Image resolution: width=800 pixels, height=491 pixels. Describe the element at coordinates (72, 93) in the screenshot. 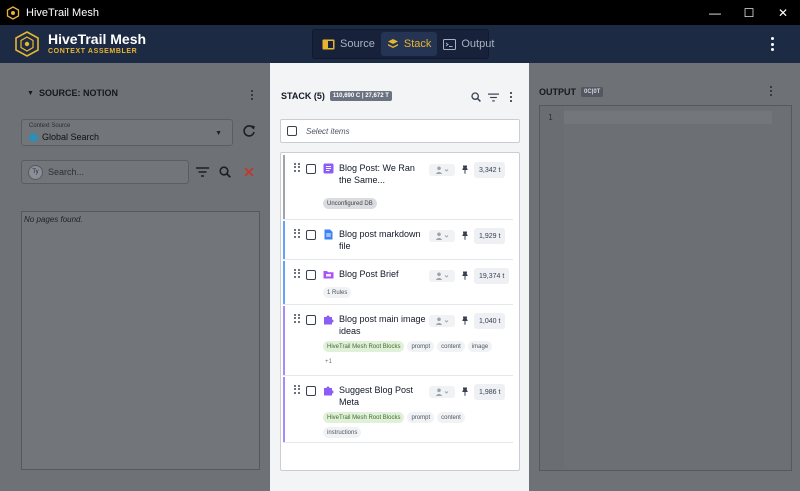

I see `source-panel-header: ▼ SOURCE: NOTION` at that location.